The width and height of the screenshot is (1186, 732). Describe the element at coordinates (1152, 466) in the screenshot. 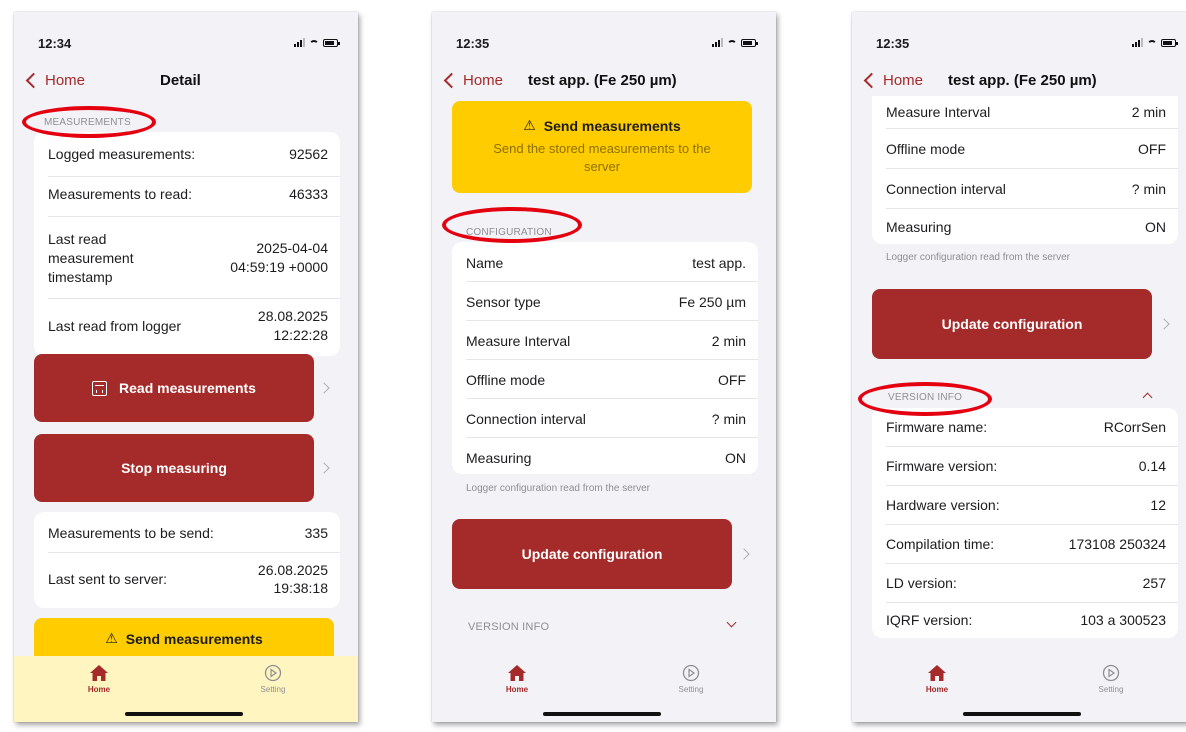

I see `row-value: 0.14` at that location.